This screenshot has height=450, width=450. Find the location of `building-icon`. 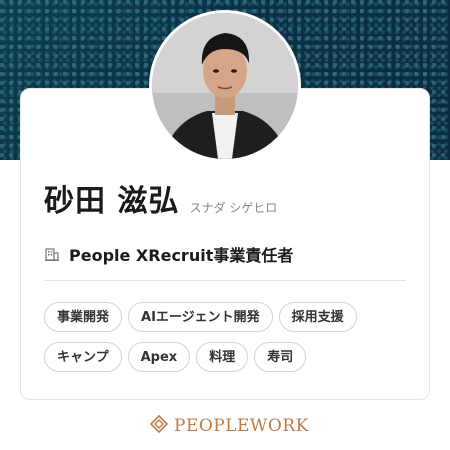

building-icon is located at coordinates (52, 254).